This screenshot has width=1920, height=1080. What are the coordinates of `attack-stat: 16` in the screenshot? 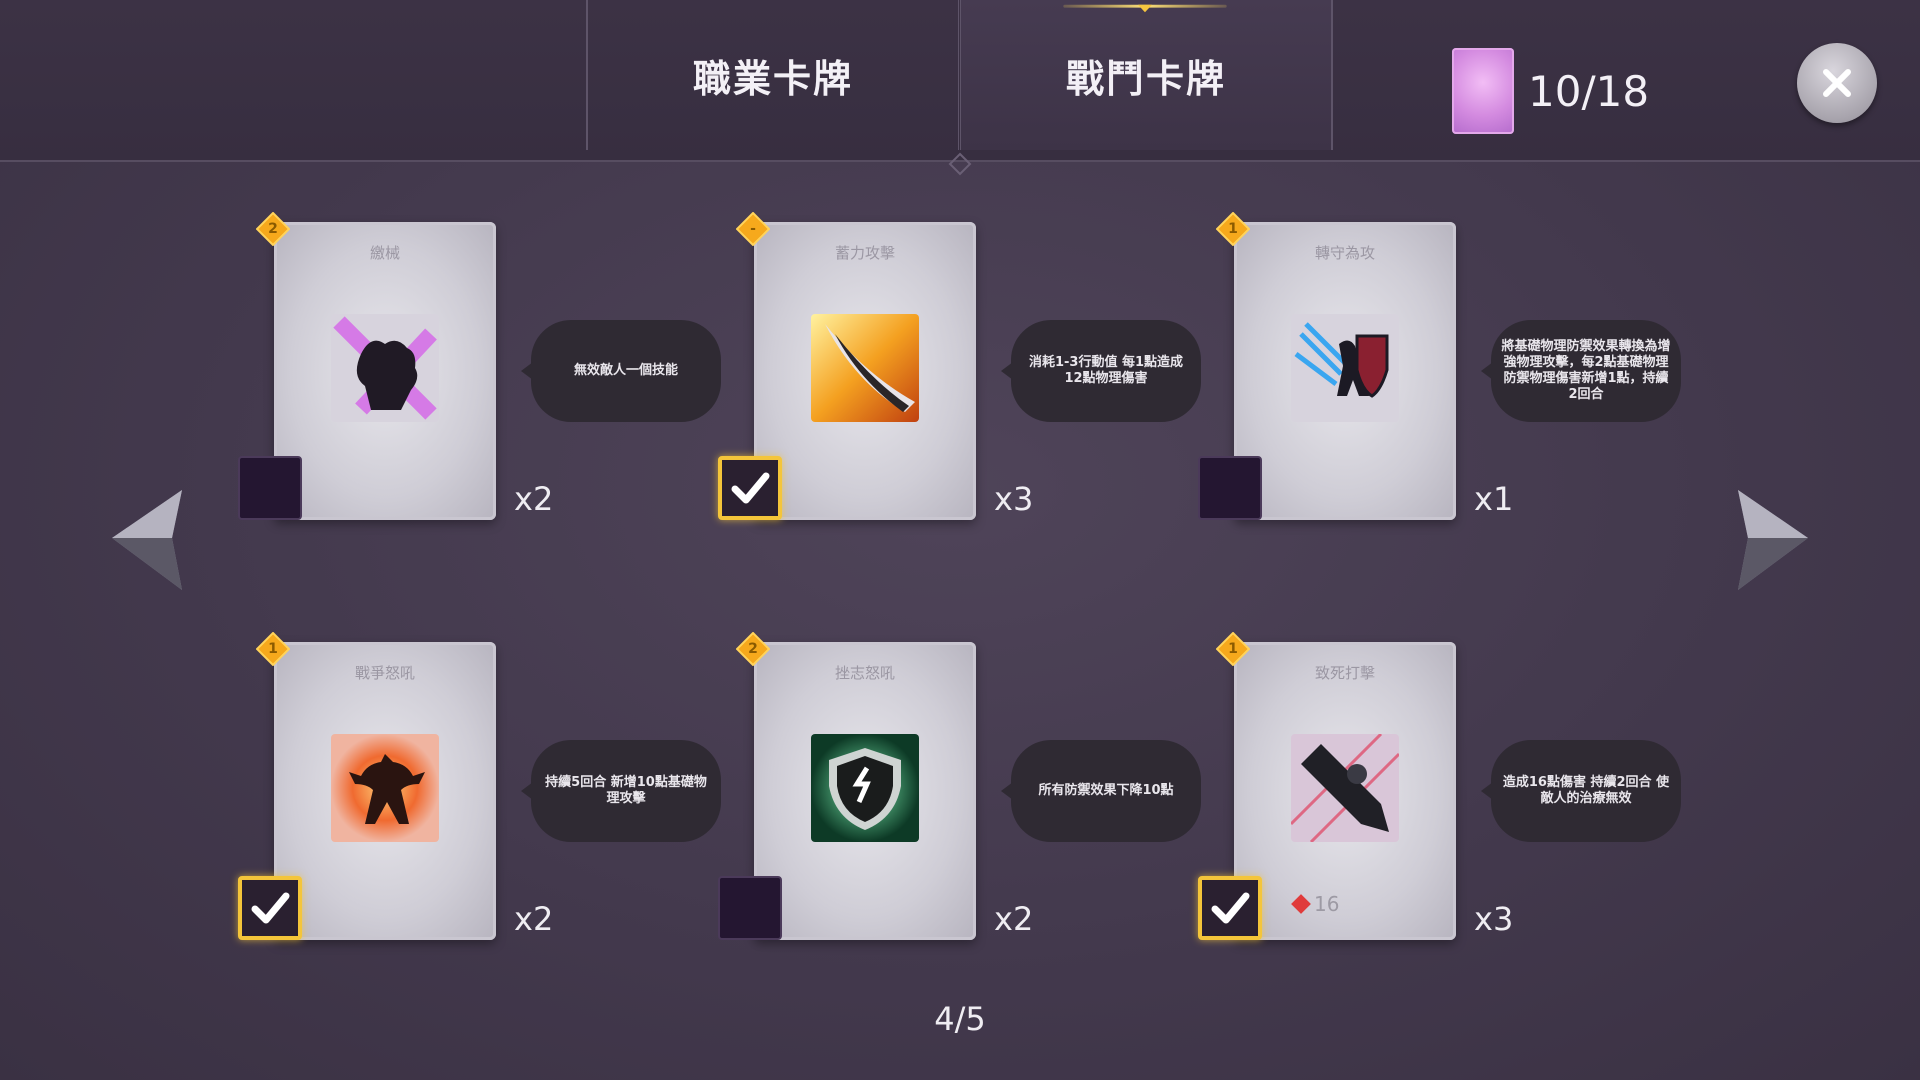 It's located at (1315, 904).